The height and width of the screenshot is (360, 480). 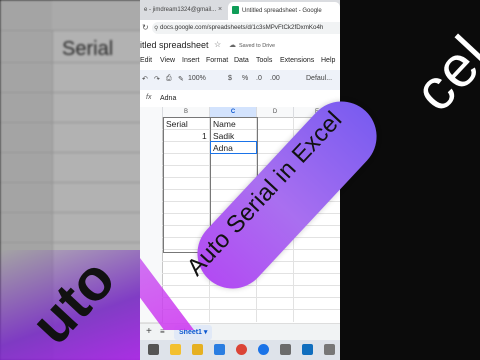 I want to click on file-explorer-icon, so click(x=175, y=349).